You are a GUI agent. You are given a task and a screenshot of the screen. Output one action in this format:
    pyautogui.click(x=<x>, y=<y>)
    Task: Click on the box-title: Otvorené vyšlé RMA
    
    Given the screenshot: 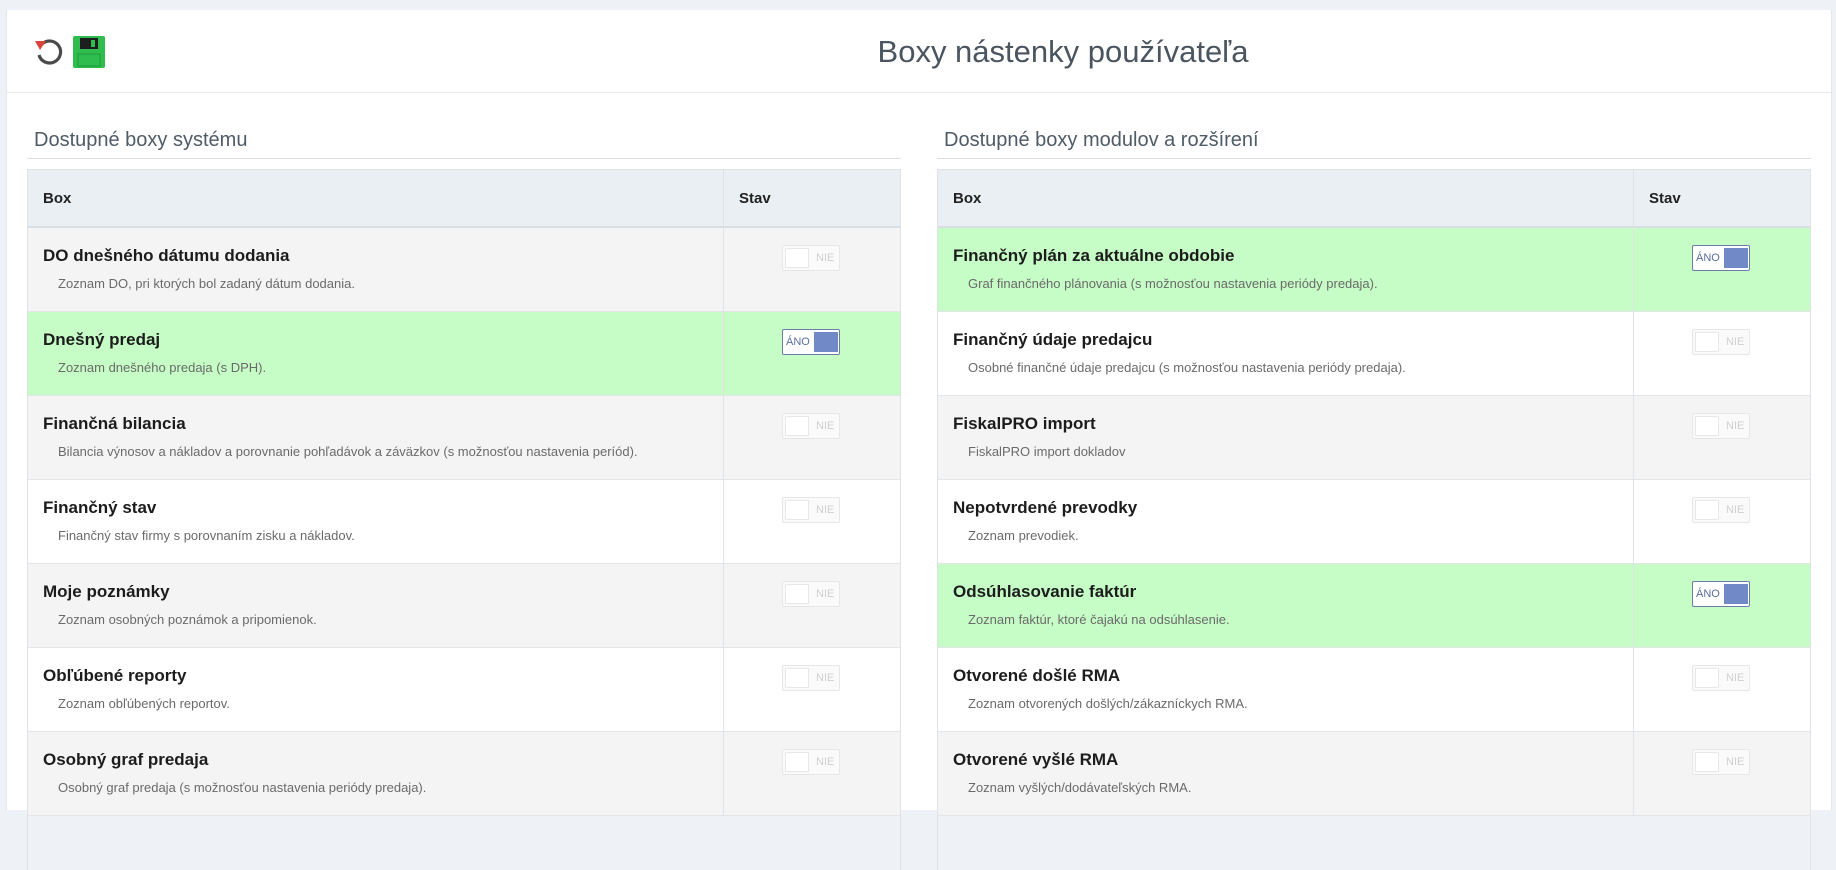 What is the action you would take?
    pyautogui.click(x=1036, y=759)
    